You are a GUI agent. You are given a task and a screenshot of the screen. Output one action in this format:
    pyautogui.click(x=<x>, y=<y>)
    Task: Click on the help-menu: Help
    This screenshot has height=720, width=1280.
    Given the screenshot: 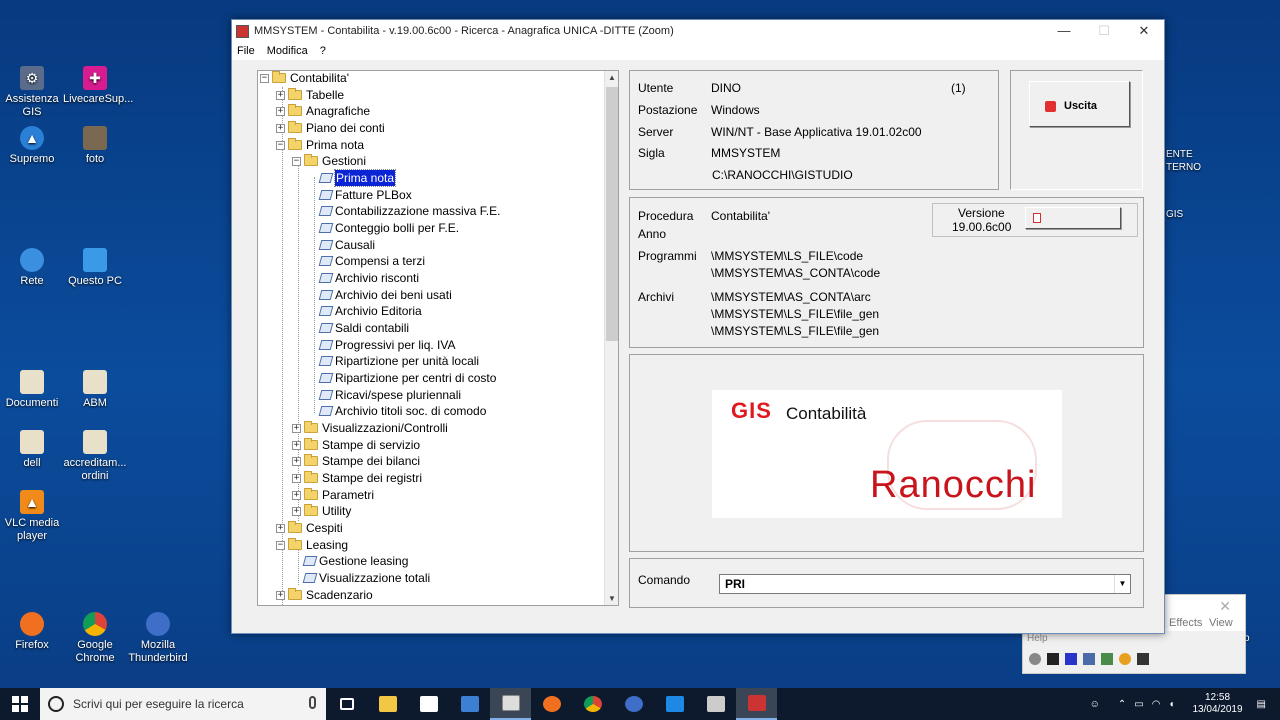 What is the action you would take?
    pyautogui.click(x=1037, y=638)
    